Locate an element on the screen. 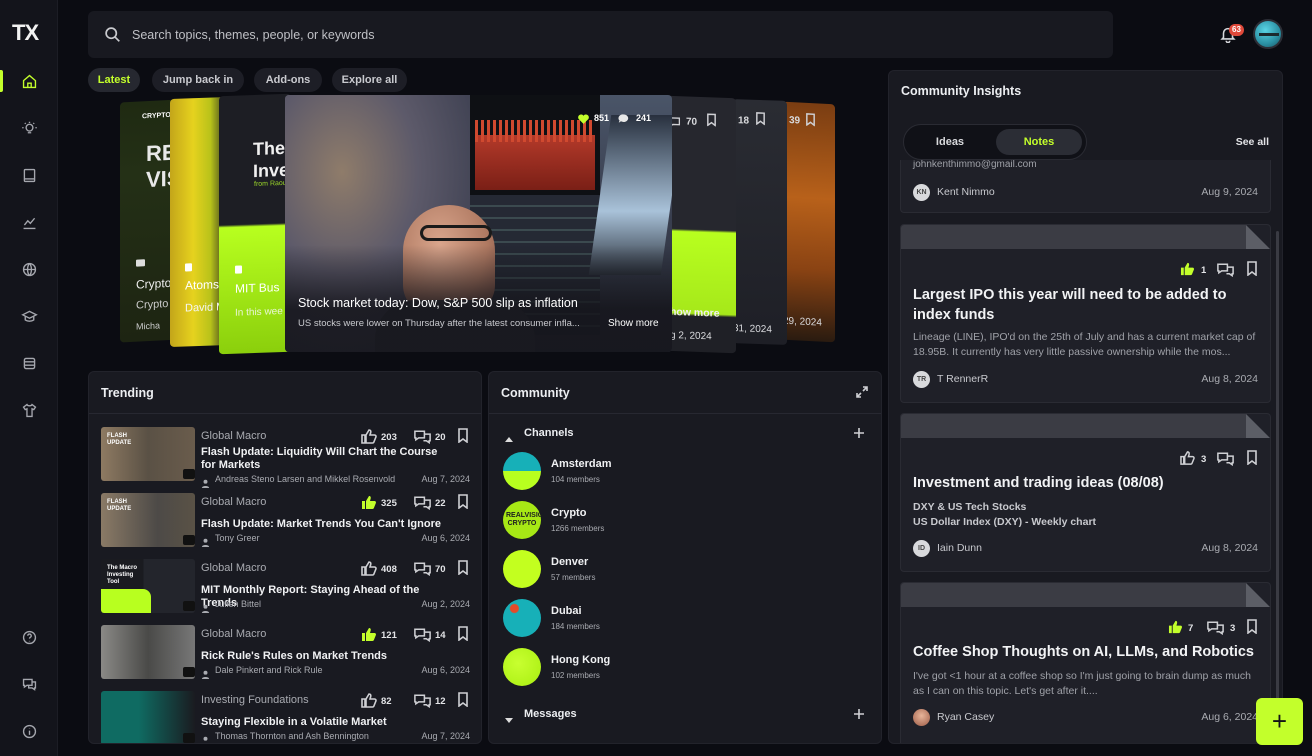 The image size is (1312, 756). carousel-card-left-3: The Inve from Raou MIT Bus In this wee is located at coordinates (255, 224).